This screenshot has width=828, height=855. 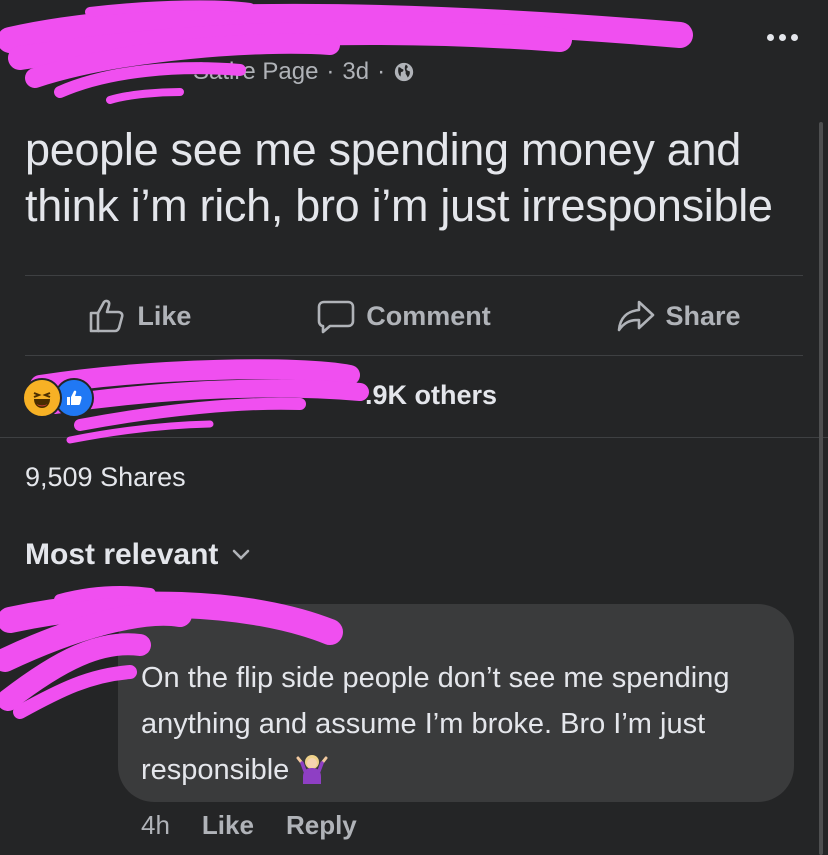 I want to click on comment-actions: 4h Like Reply, so click(x=249, y=825).